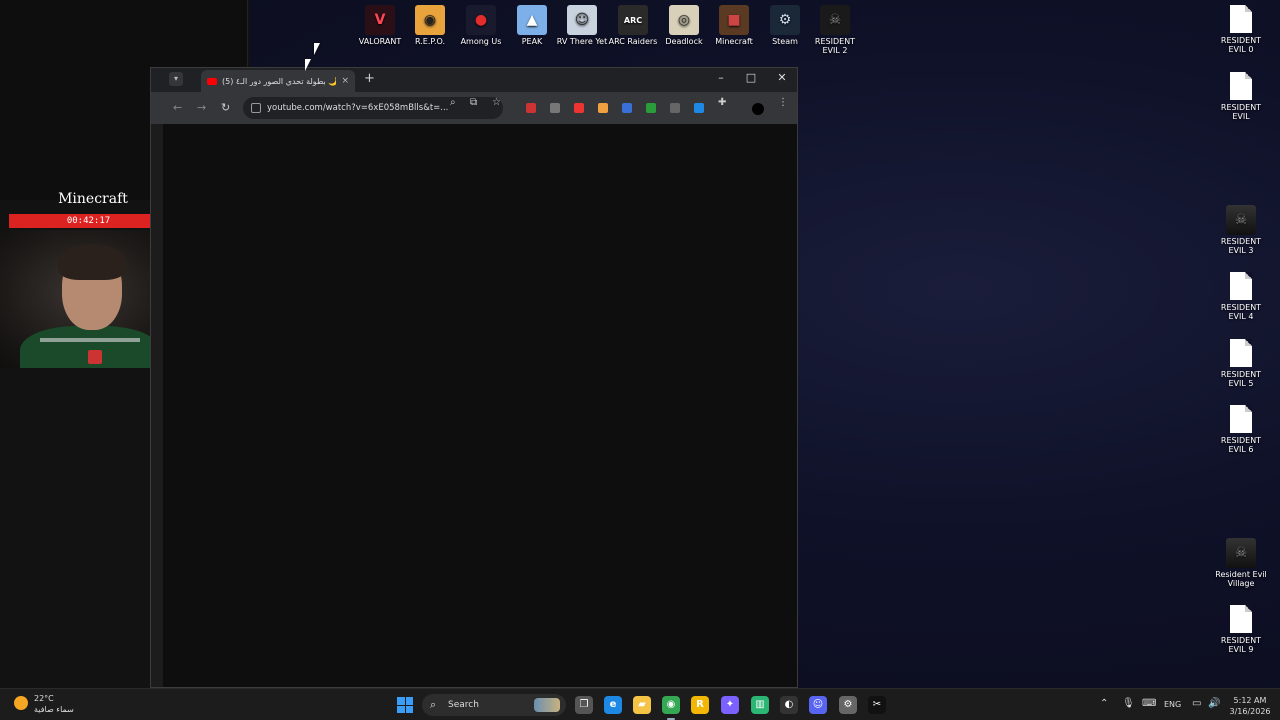 This screenshot has width=1280, height=720. I want to click on clock-time: 5:12 AM, so click(1250, 700).